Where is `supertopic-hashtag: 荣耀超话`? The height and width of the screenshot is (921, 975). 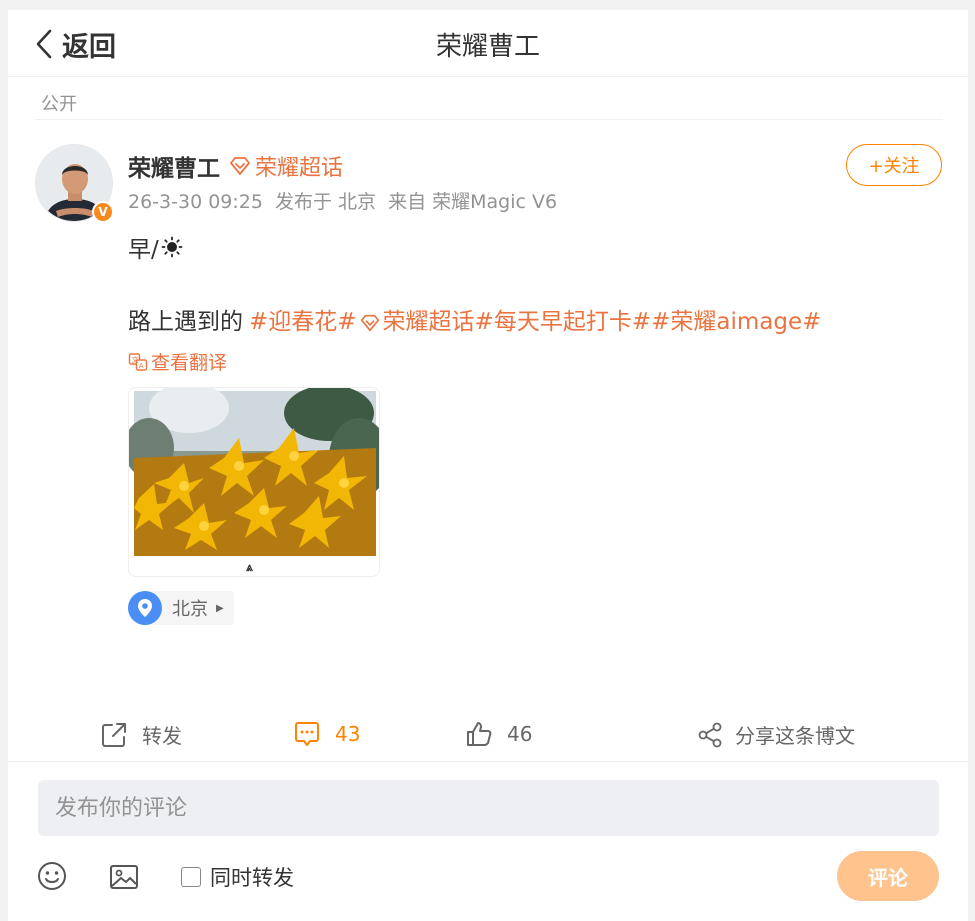
supertopic-hashtag: 荣耀超话 is located at coordinates (416, 319).